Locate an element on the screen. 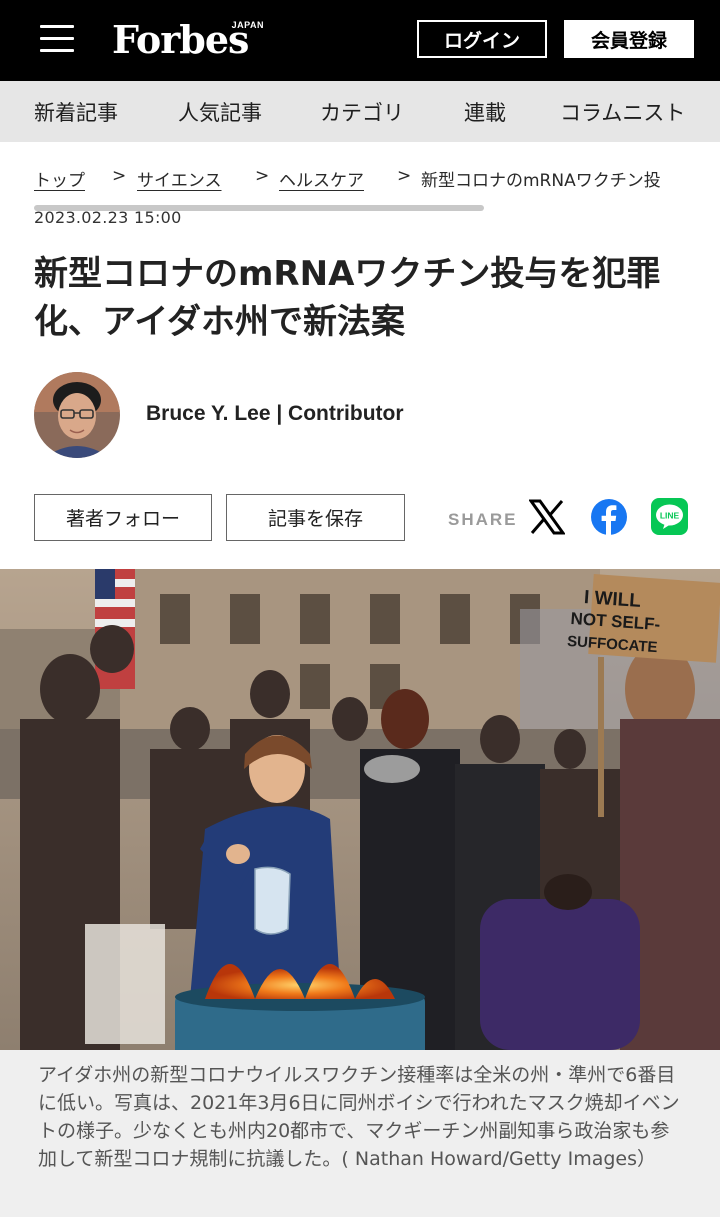 Image resolution: width=720 pixels, height=1217 pixels. publish-date: 2023.02.23 15:00 is located at coordinates (108, 217).